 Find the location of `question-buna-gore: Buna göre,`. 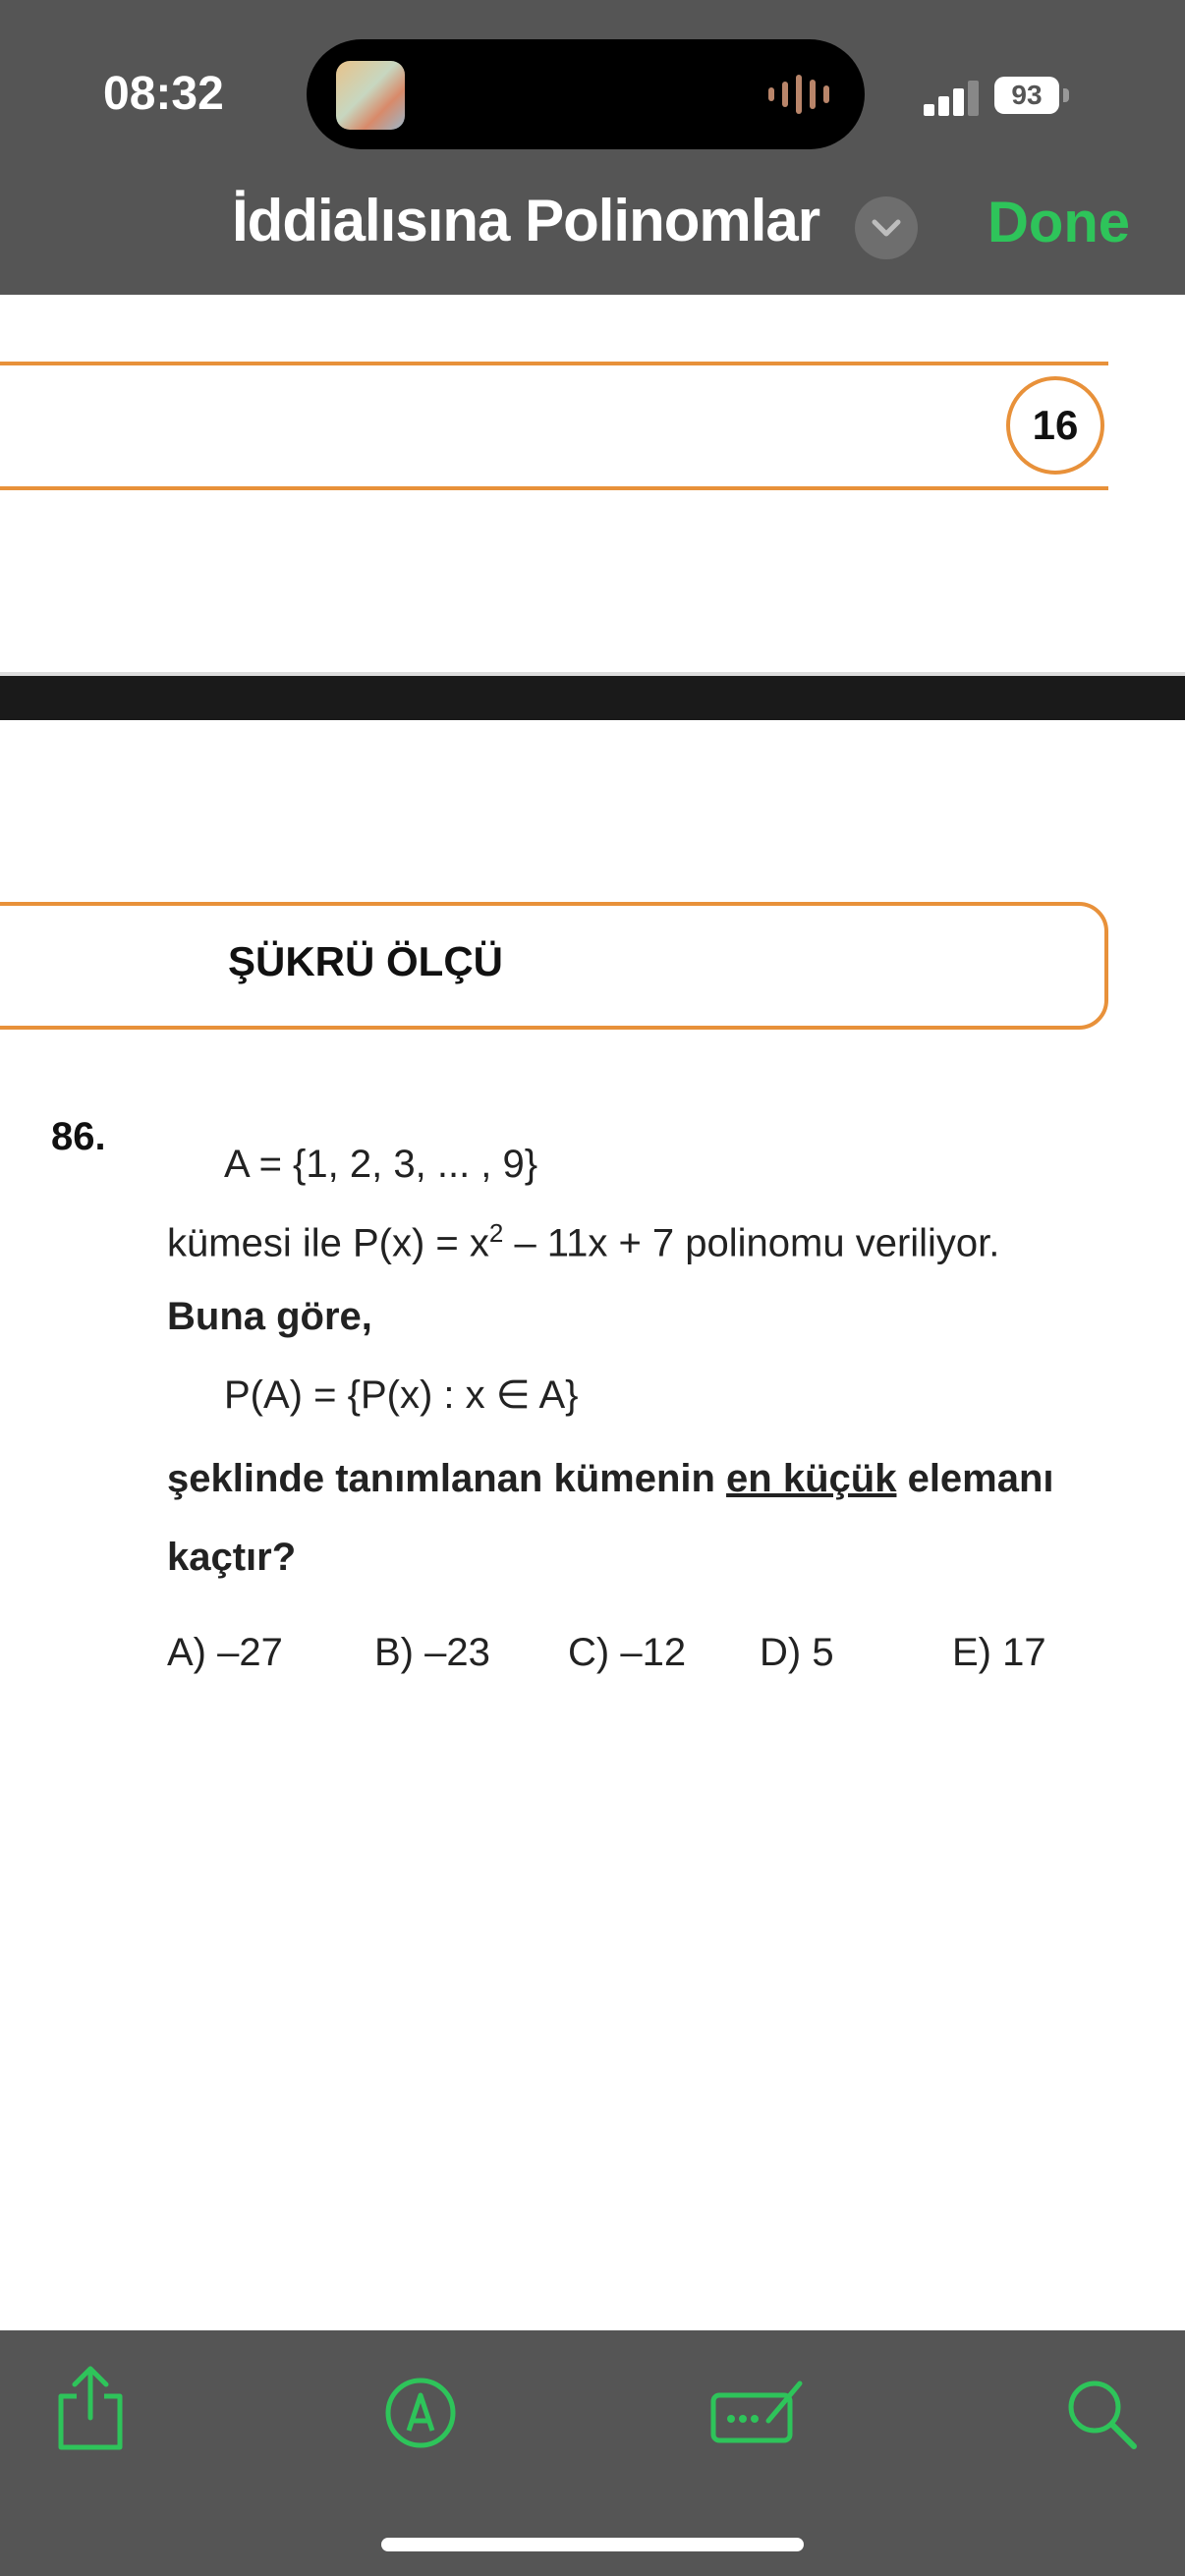

question-buna-gore: Buna göre, is located at coordinates (269, 1316).